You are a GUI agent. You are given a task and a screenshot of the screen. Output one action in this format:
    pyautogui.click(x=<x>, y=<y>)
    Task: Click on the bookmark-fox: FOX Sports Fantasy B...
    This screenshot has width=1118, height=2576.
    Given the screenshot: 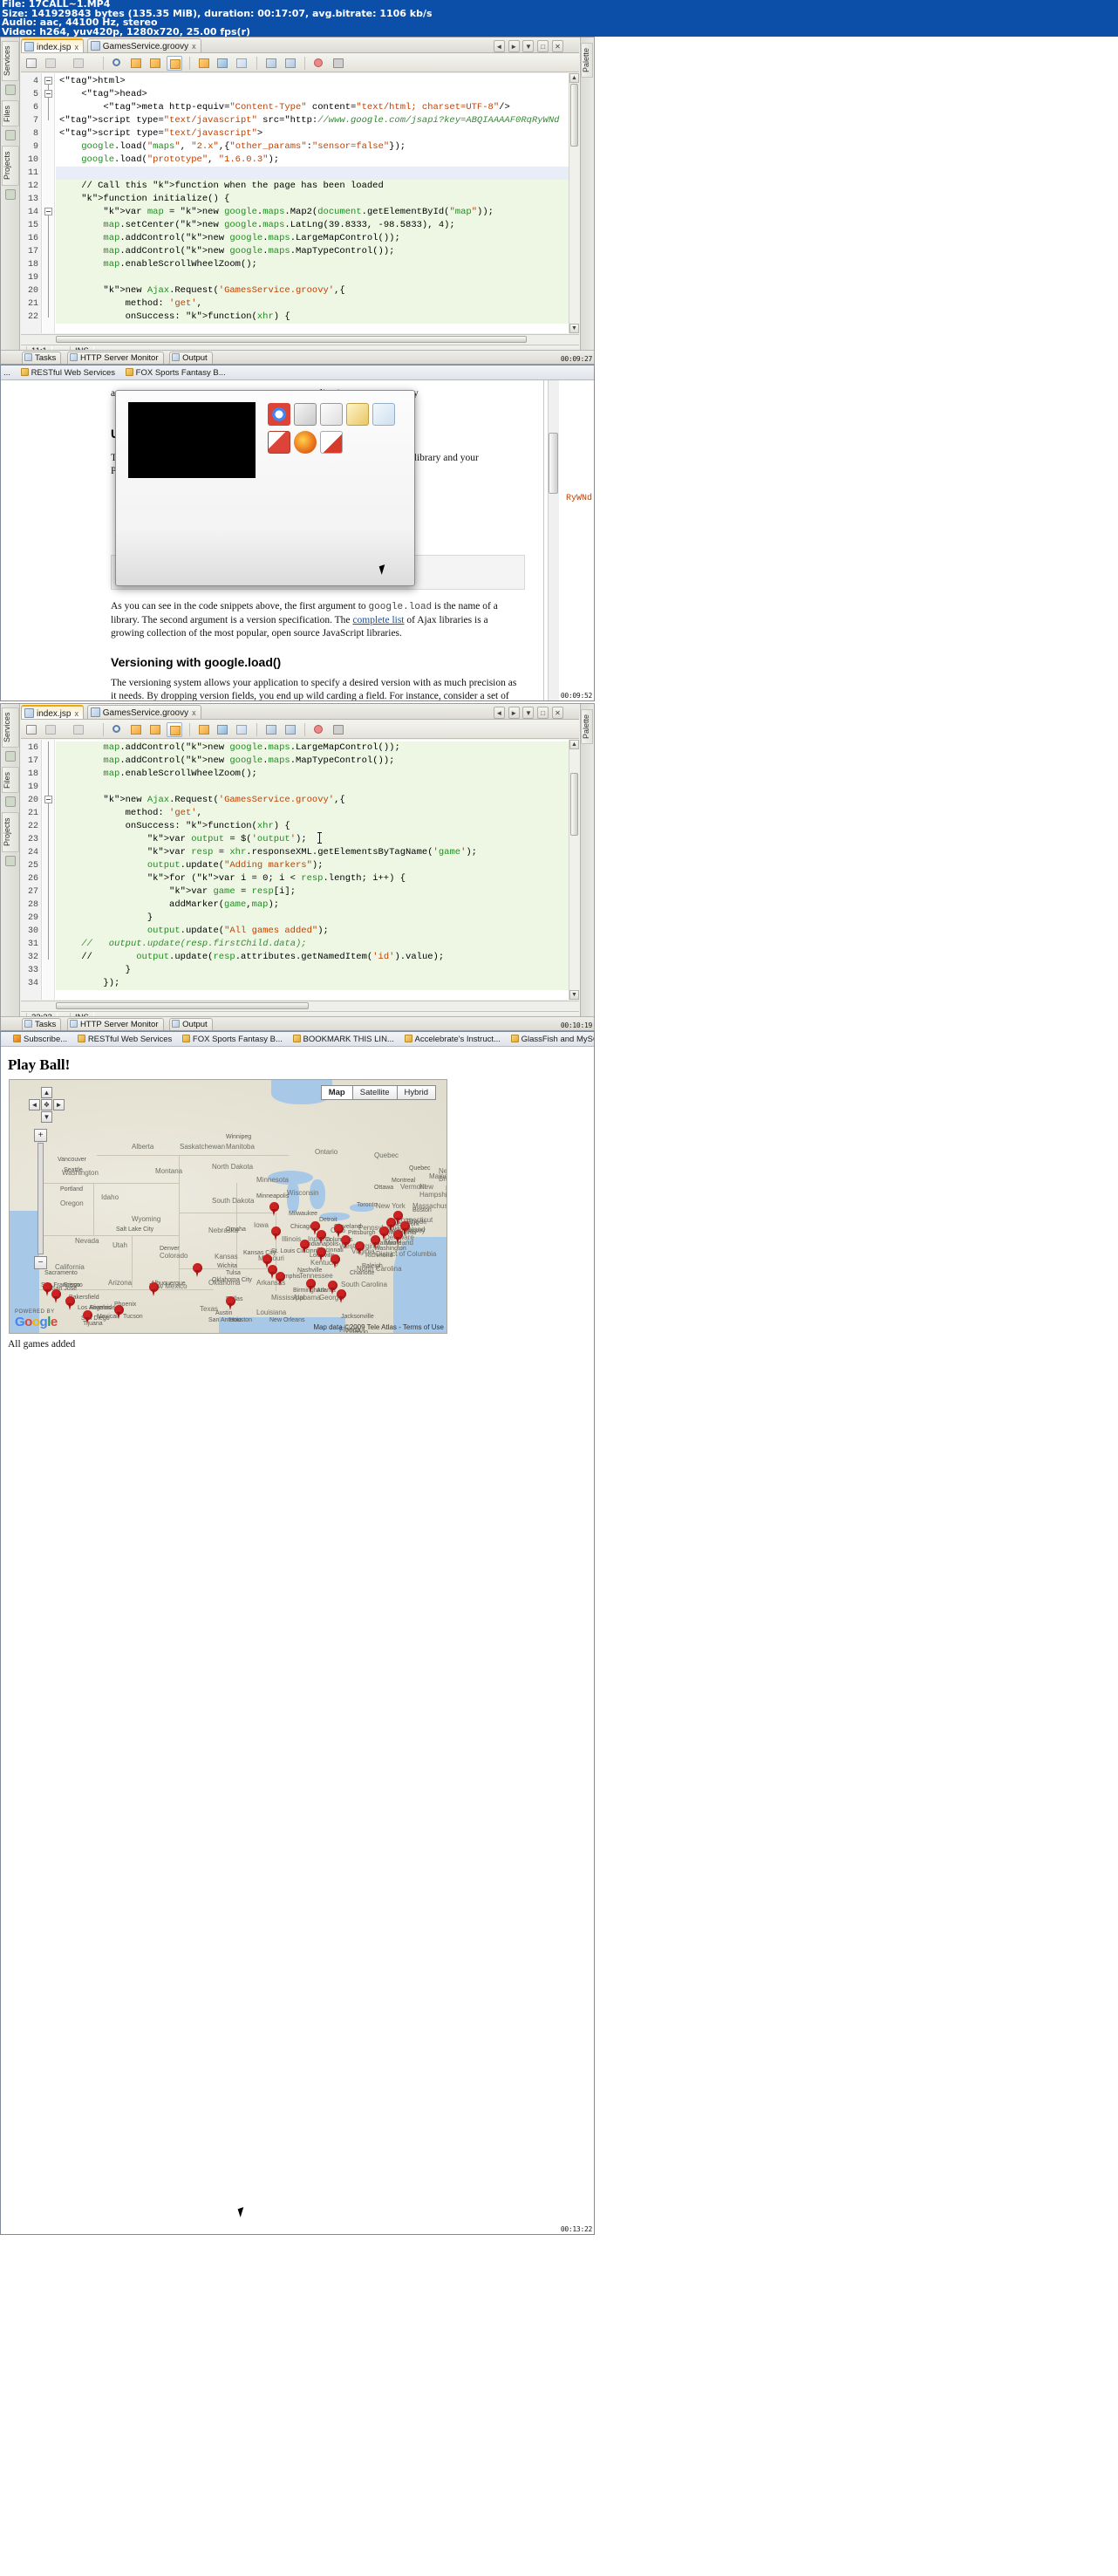 What is the action you would take?
    pyautogui.click(x=232, y=1040)
    